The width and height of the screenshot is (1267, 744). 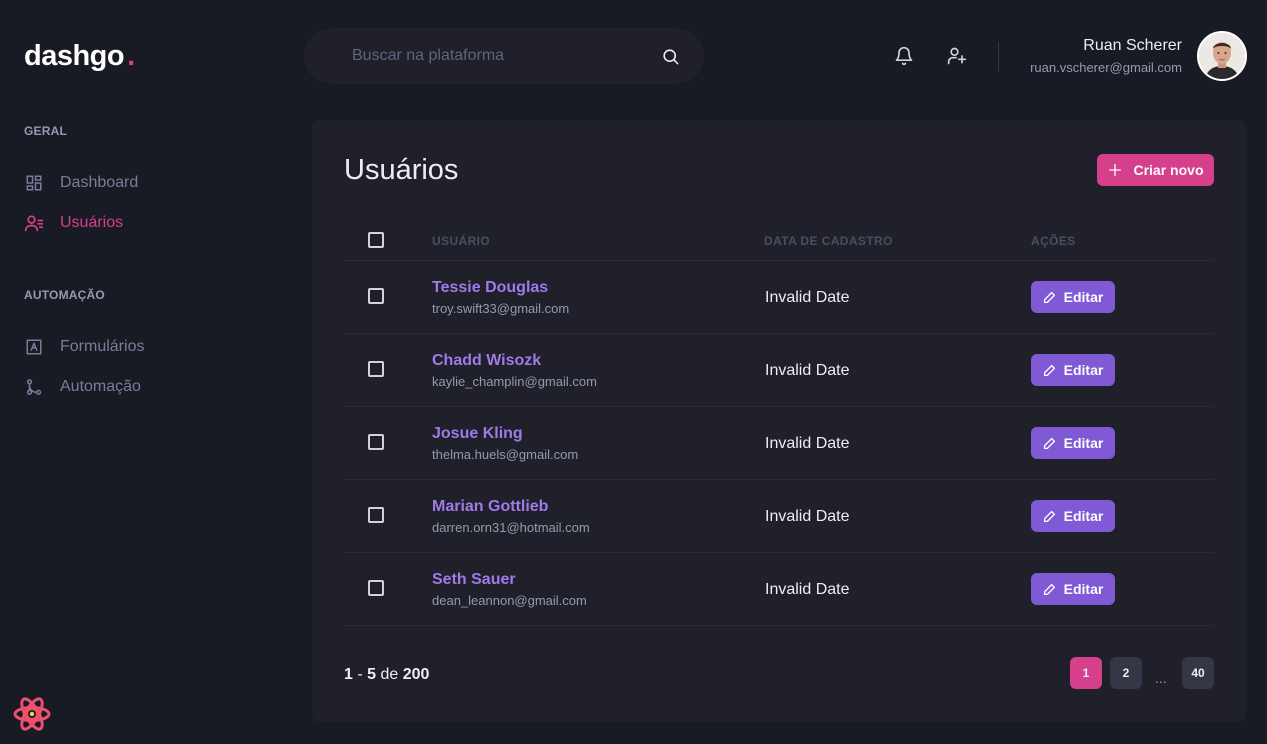 I want to click on select-all-checkbox, so click(x=376, y=240).